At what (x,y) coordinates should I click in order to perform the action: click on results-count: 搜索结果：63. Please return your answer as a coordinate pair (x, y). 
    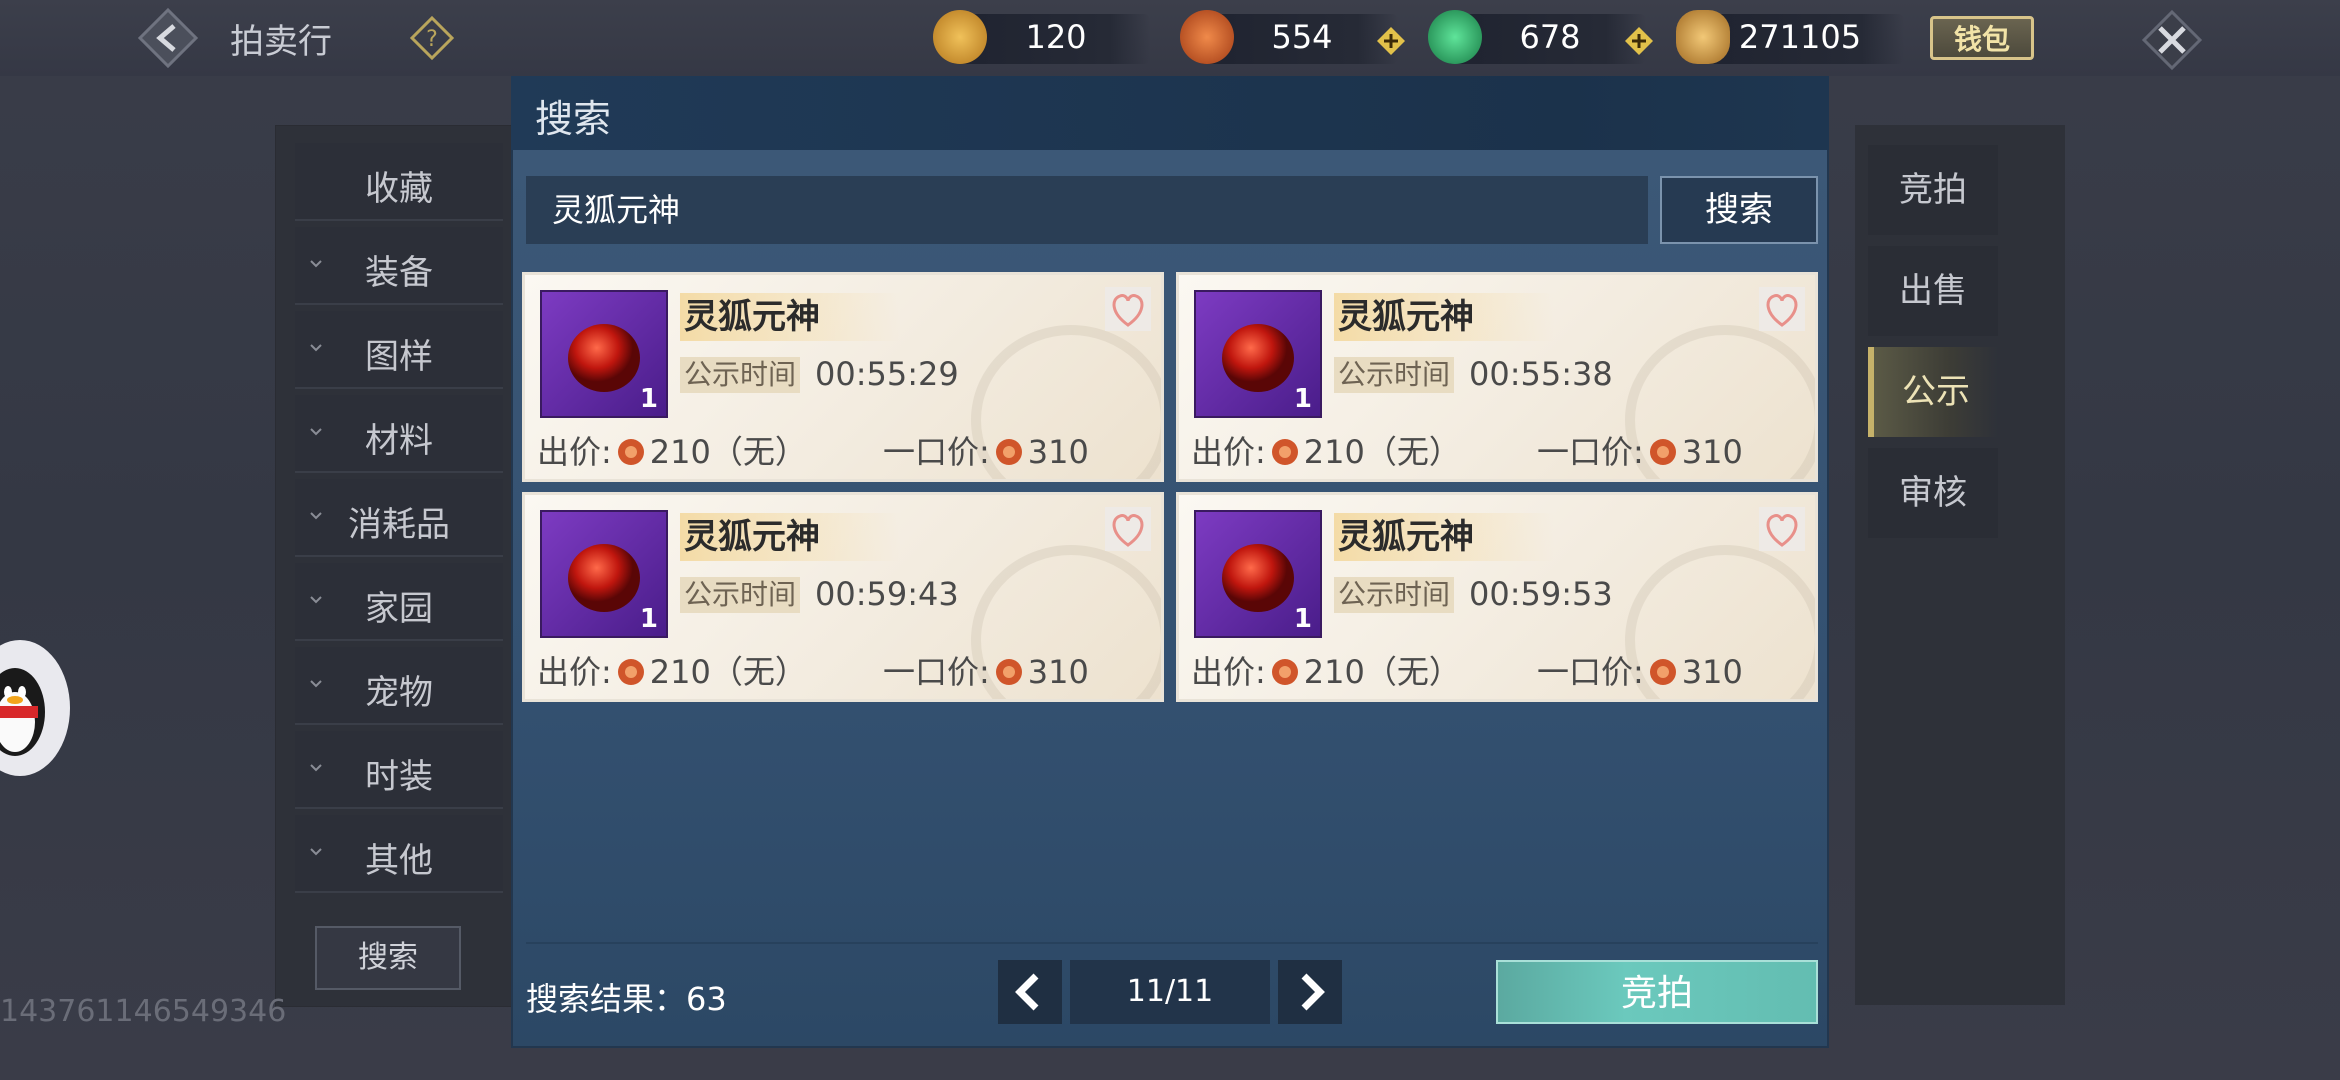
    Looking at the image, I should click on (626, 997).